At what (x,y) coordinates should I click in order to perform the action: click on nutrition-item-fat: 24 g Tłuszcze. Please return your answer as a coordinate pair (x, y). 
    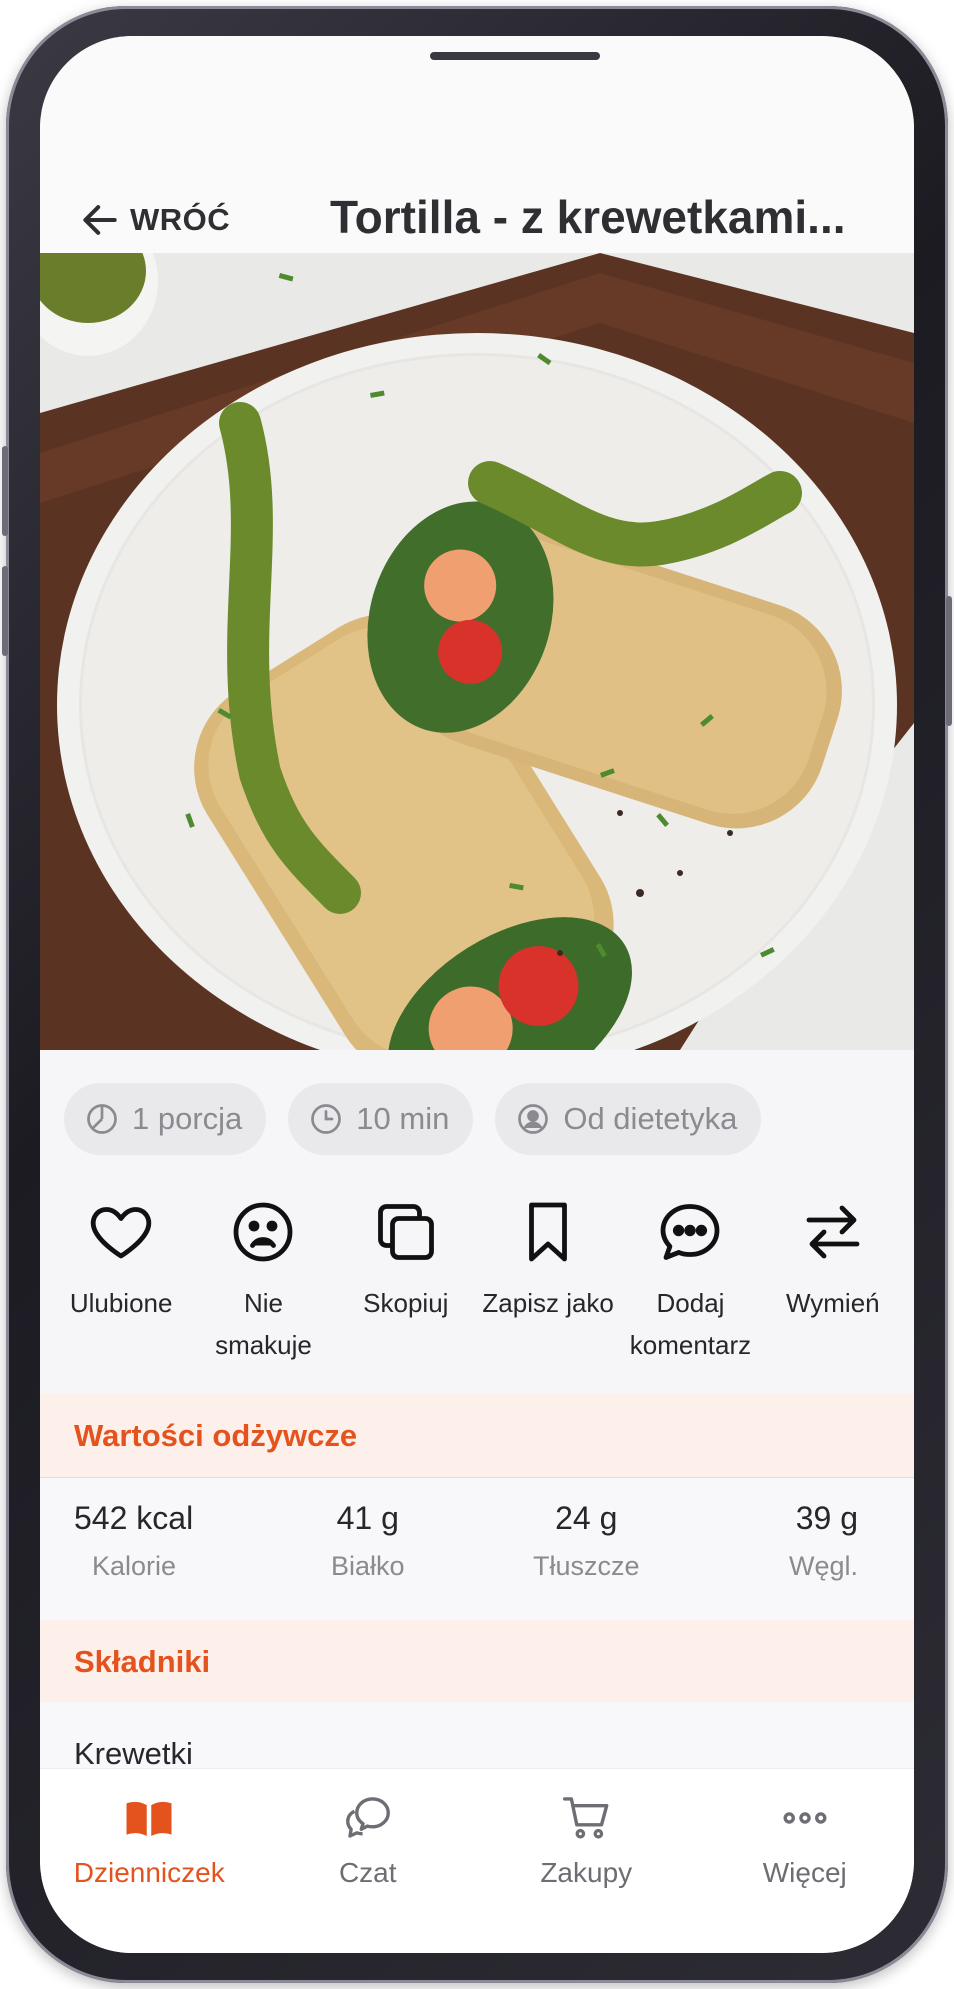
    Looking at the image, I should click on (586, 1549).